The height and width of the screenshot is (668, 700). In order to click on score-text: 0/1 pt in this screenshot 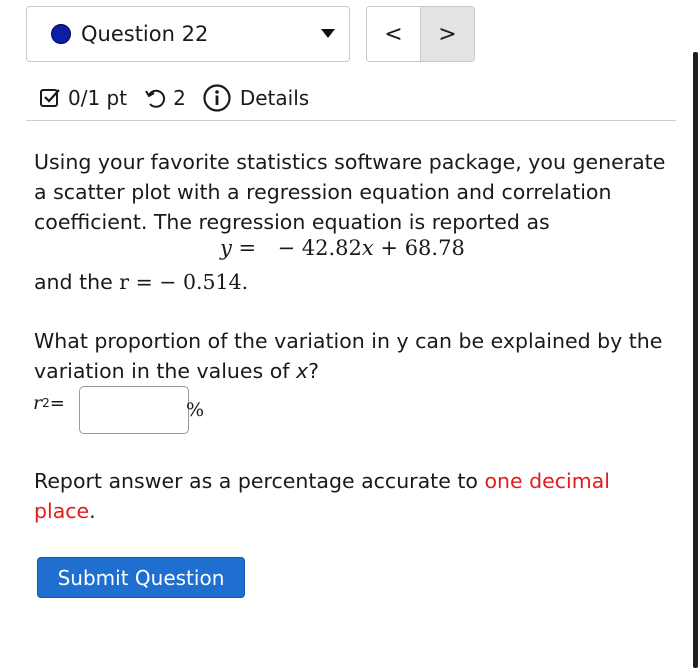, I will do `click(98, 98)`.